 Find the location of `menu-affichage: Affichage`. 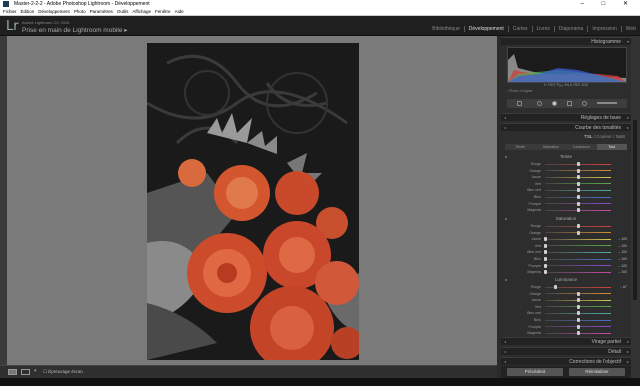

menu-affichage: Affichage is located at coordinates (141, 11).